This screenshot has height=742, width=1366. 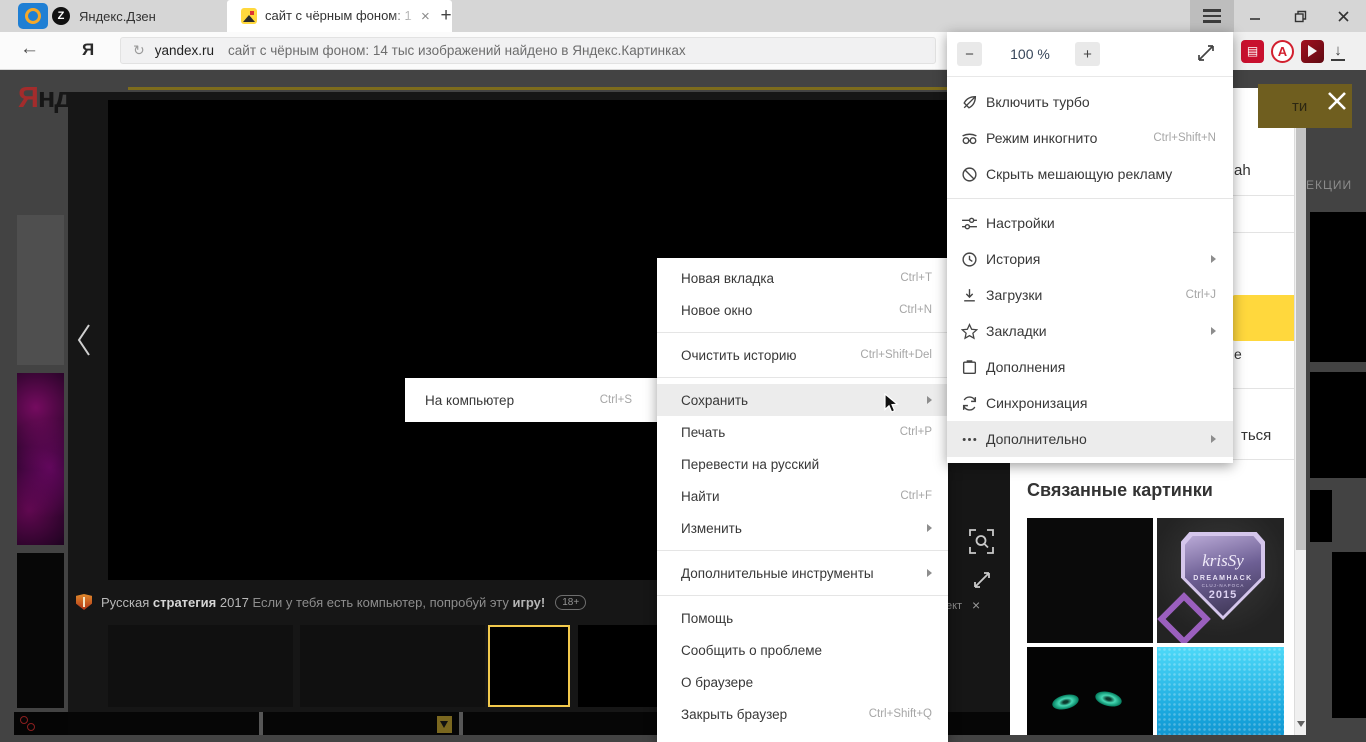 I want to click on menu-item-incognito: Режим инкогнито Ctrl+Shift+N, so click(x=1090, y=138).